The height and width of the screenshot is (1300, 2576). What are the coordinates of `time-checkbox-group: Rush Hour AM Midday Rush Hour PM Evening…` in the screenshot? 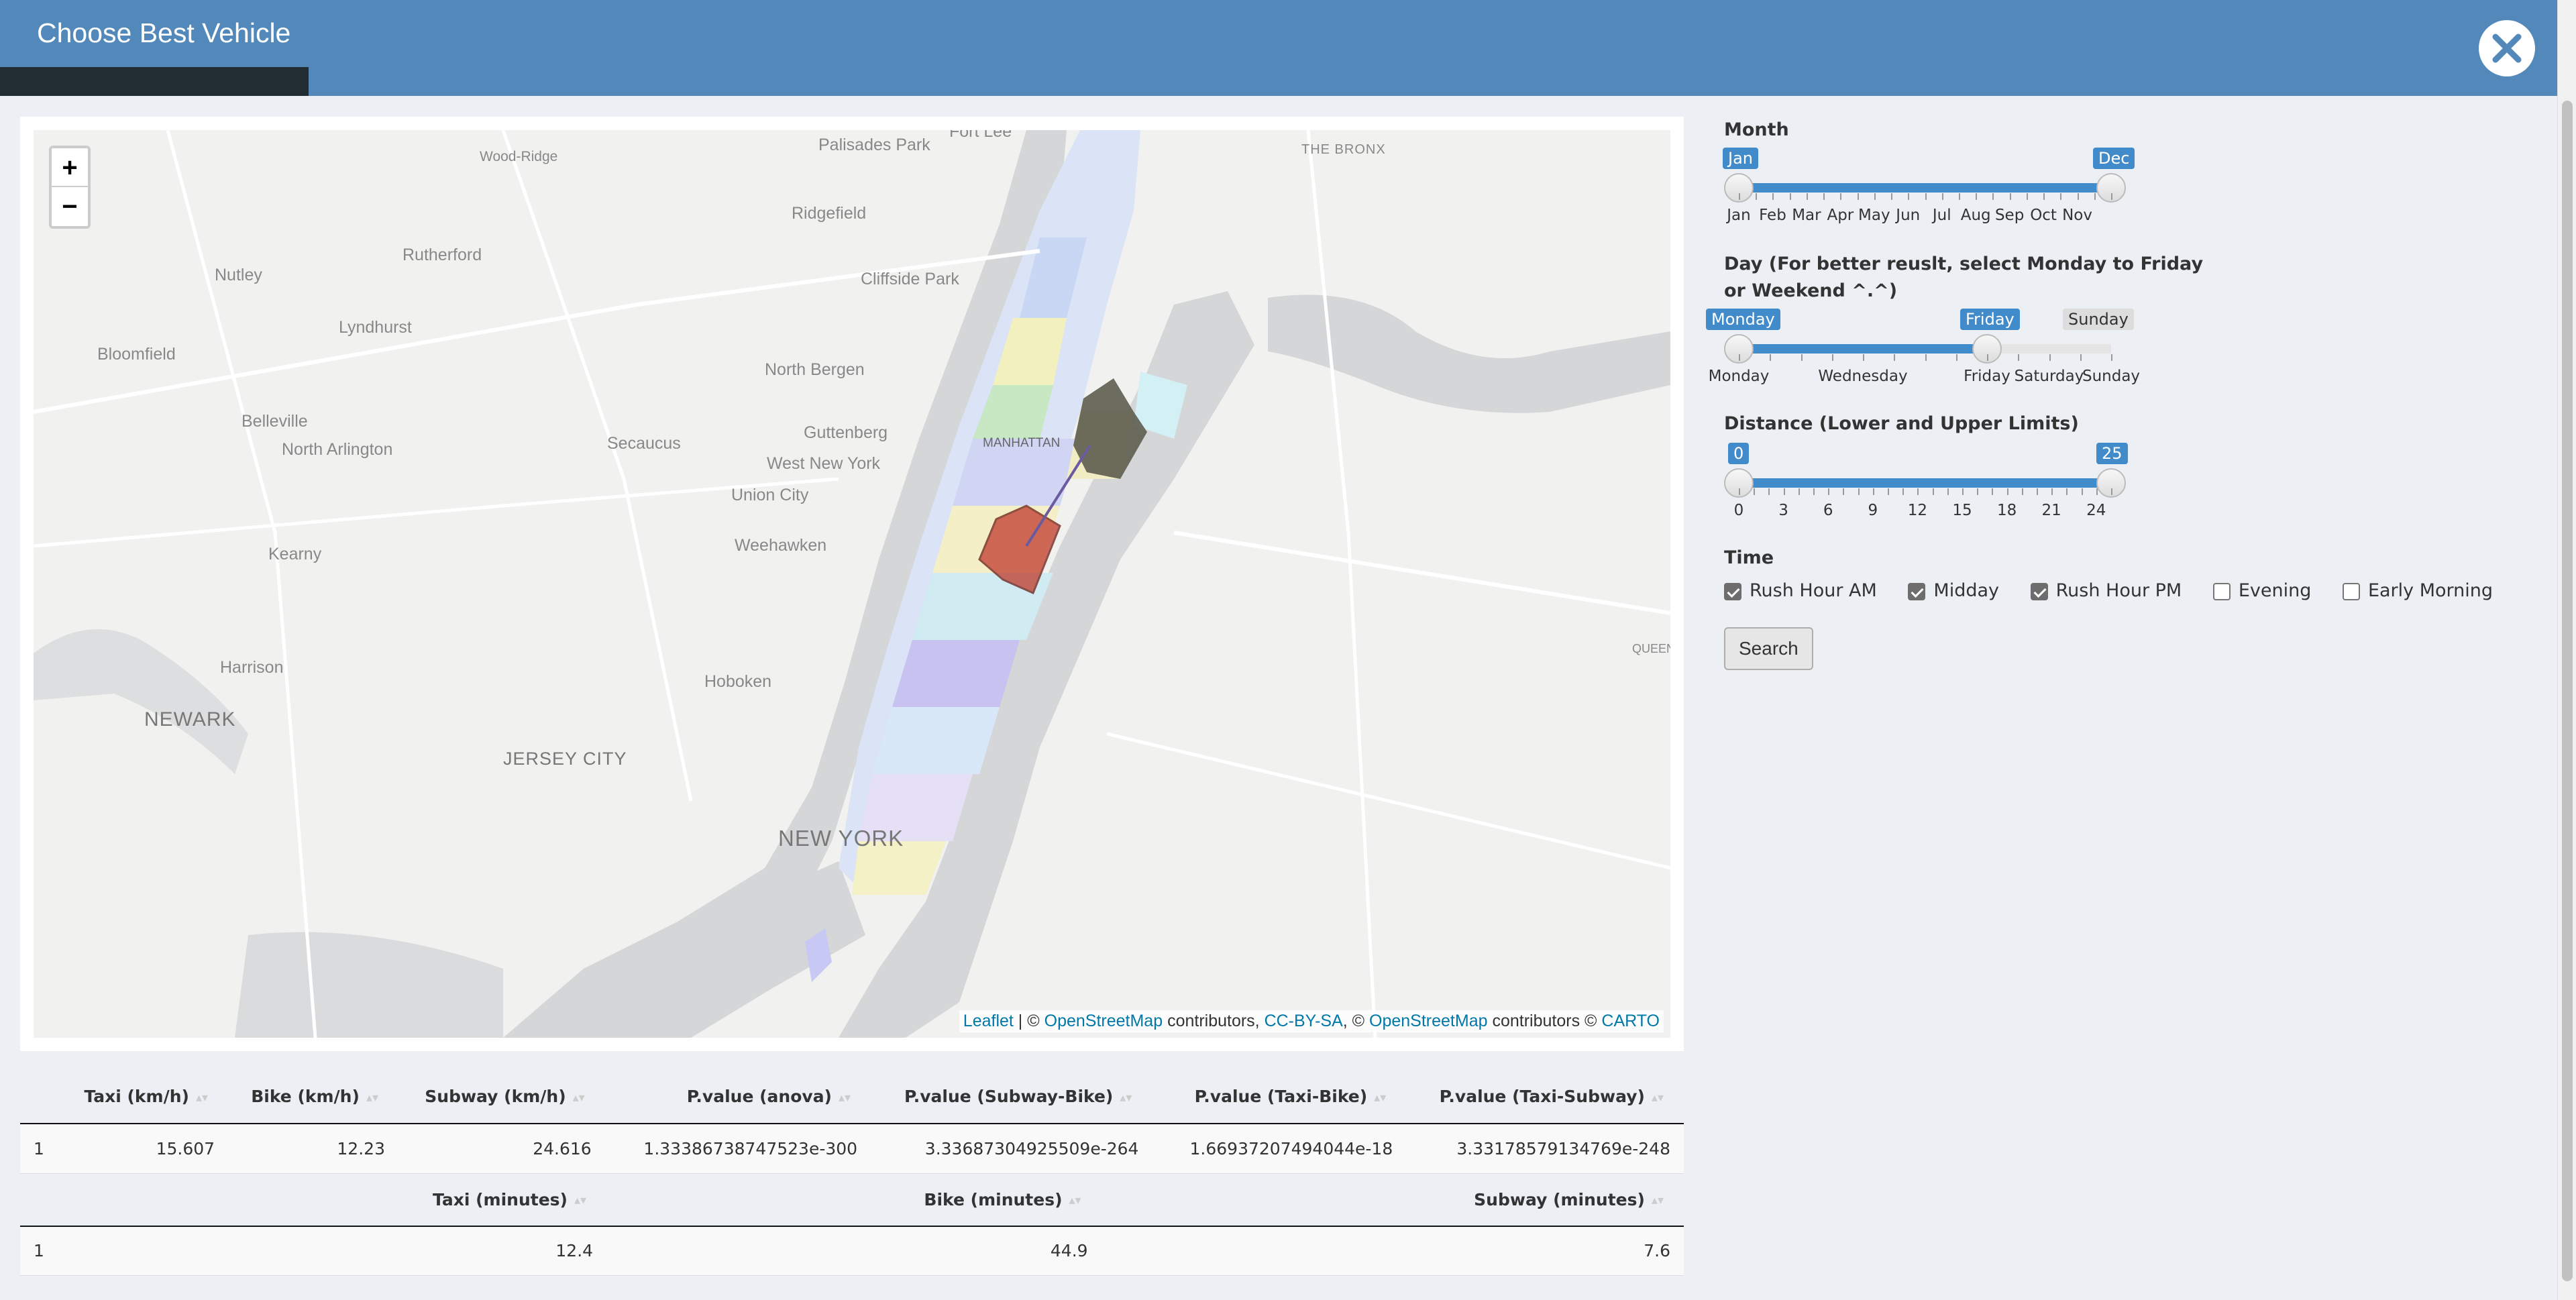 It's located at (2121, 591).